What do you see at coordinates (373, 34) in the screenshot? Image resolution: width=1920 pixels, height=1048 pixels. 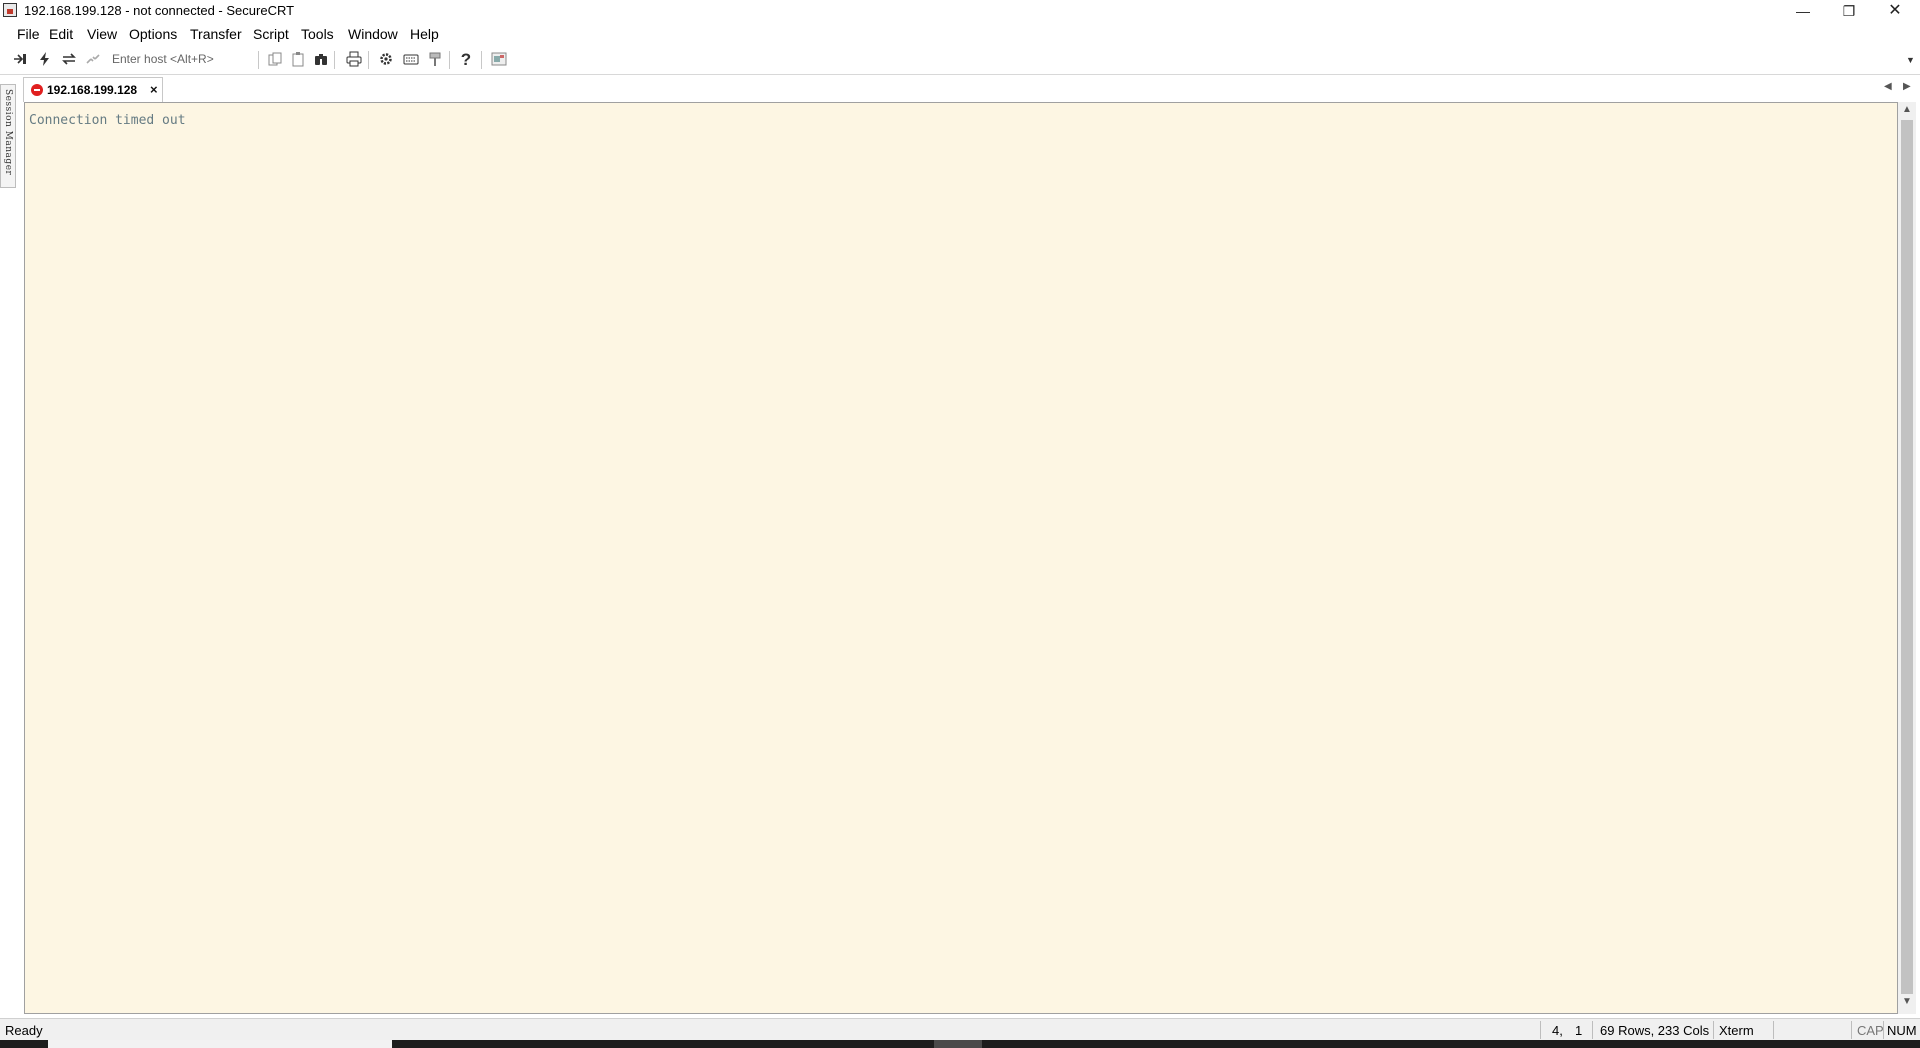 I see `menu-window: Window` at bounding box center [373, 34].